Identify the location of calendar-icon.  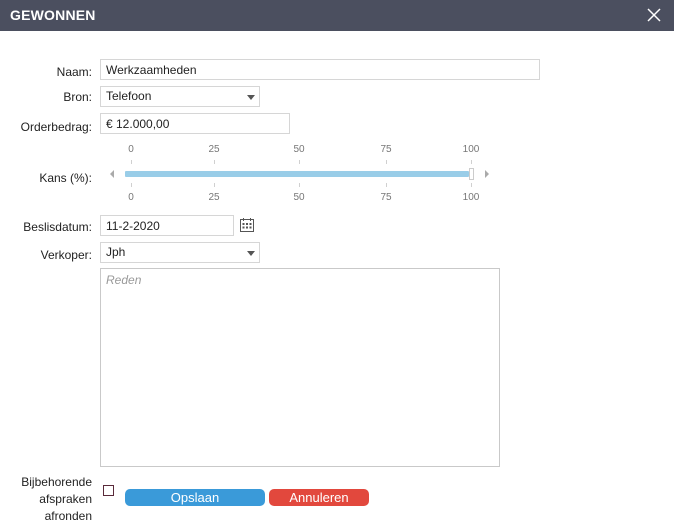
(247, 225).